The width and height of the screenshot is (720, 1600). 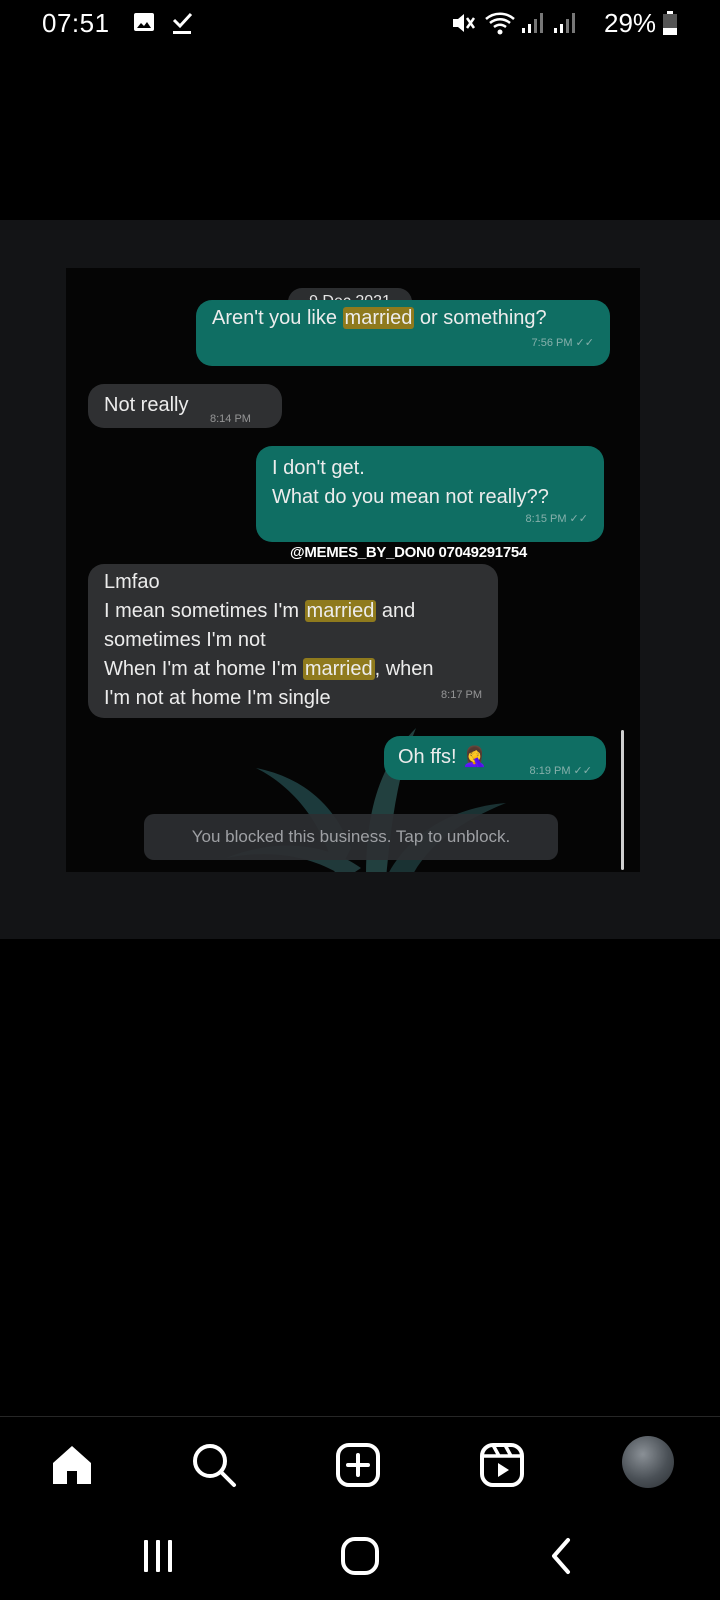 What do you see at coordinates (230, 419) in the screenshot?
I see `message-time: 8:14 PM` at bounding box center [230, 419].